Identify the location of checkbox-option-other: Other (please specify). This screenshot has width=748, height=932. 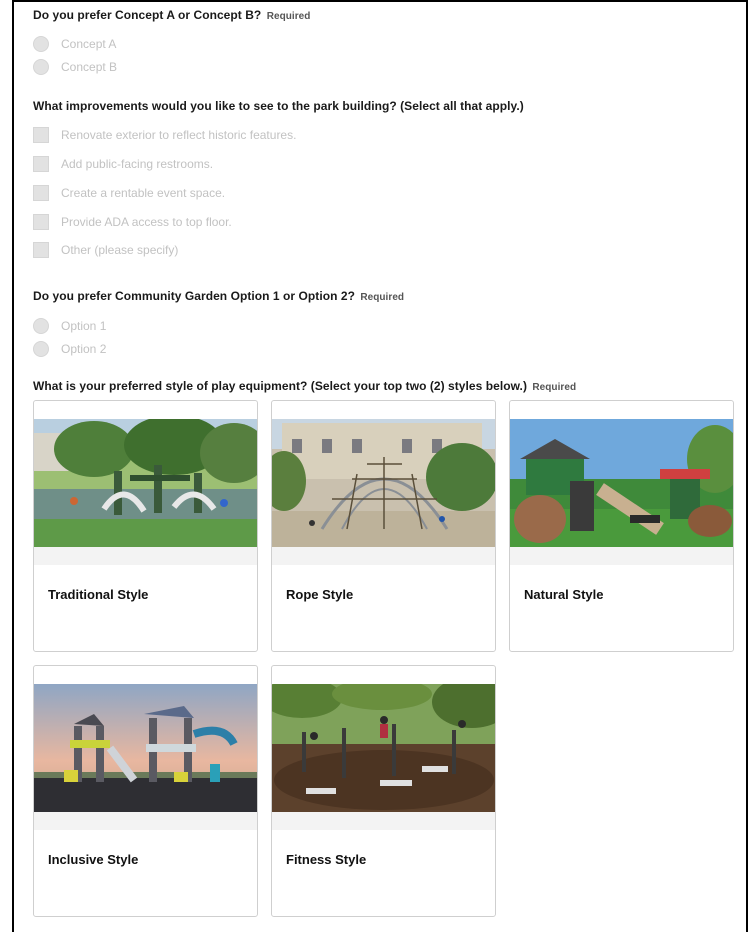
(105, 250).